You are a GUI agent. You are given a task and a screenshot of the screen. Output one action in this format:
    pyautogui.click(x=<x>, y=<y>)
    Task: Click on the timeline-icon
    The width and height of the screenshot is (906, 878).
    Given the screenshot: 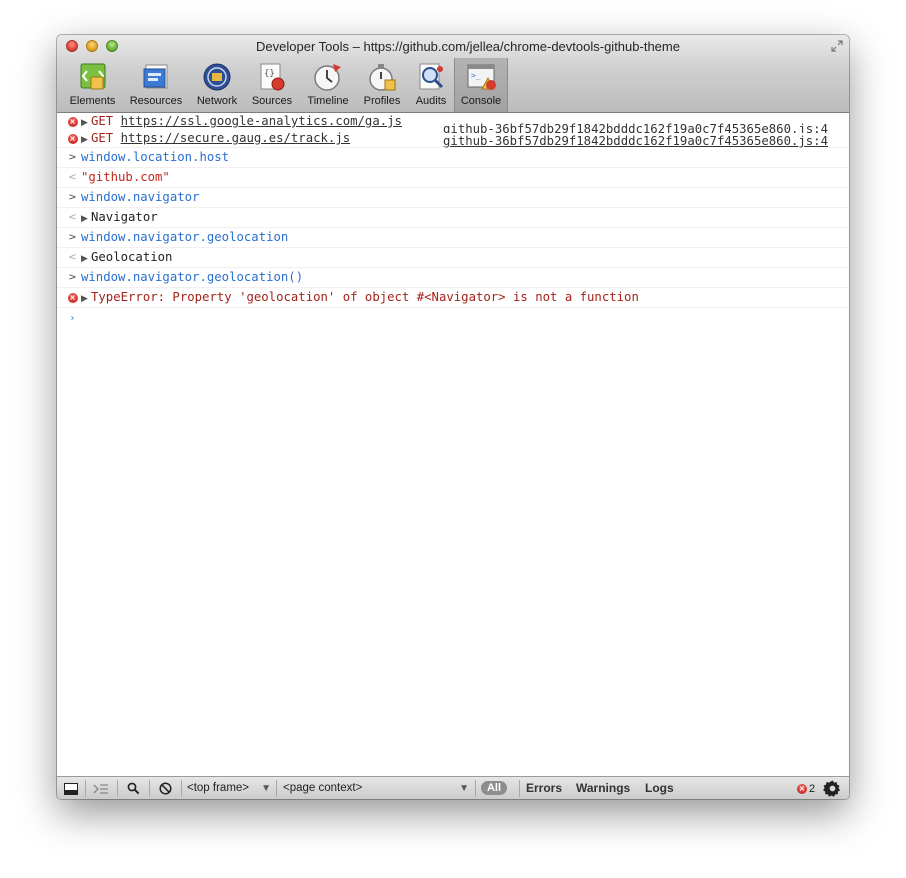 What is the action you would take?
    pyautogui.click(x=327, y=77)
    